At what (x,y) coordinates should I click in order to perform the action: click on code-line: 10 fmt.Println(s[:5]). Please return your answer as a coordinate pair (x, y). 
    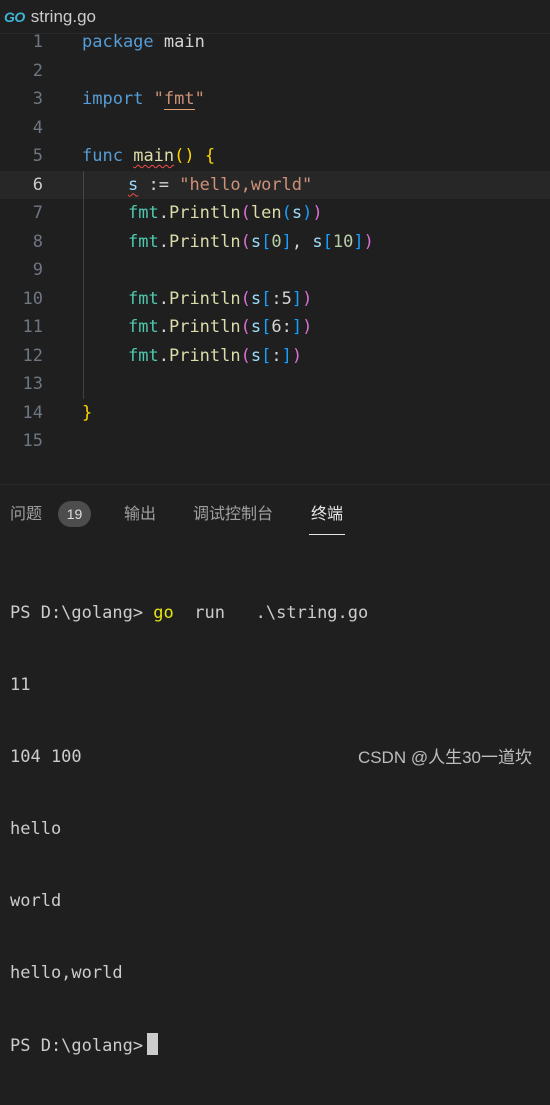
    Looking at the image, I should click on (275, 299).